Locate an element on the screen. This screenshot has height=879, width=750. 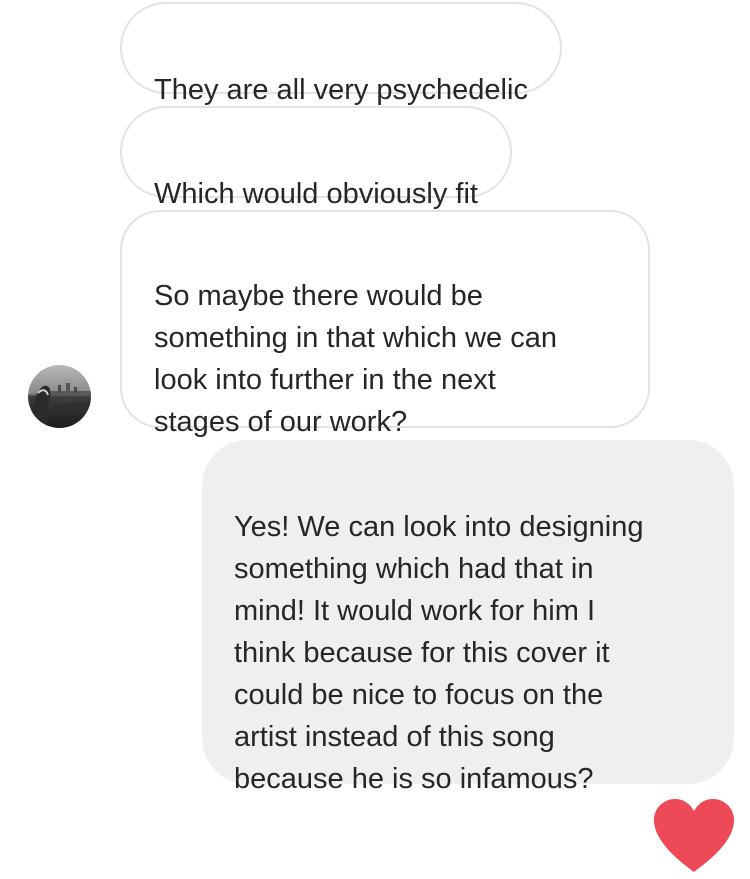
message-bubble-received: They are all very psychedelic is located at coordinates (341, 54).